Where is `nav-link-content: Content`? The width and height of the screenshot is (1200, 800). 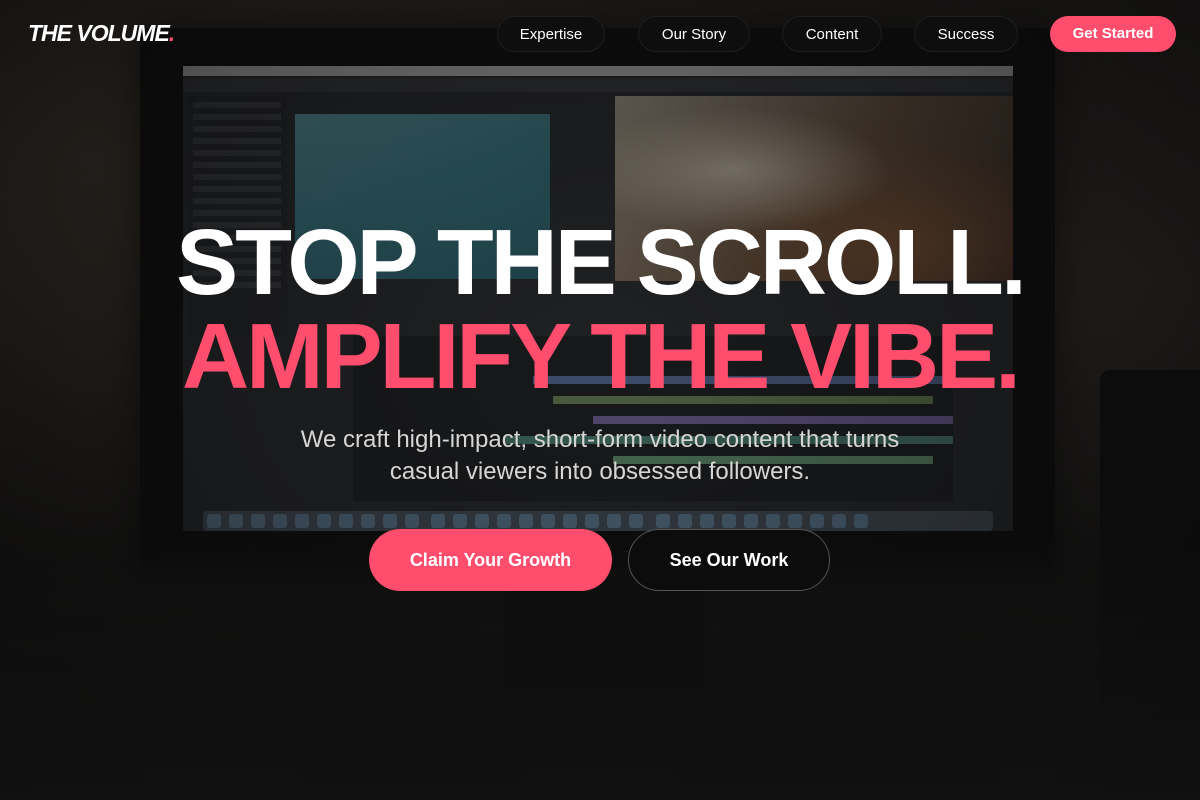 nav-link-content: Content is located at coordinates (832, 34).